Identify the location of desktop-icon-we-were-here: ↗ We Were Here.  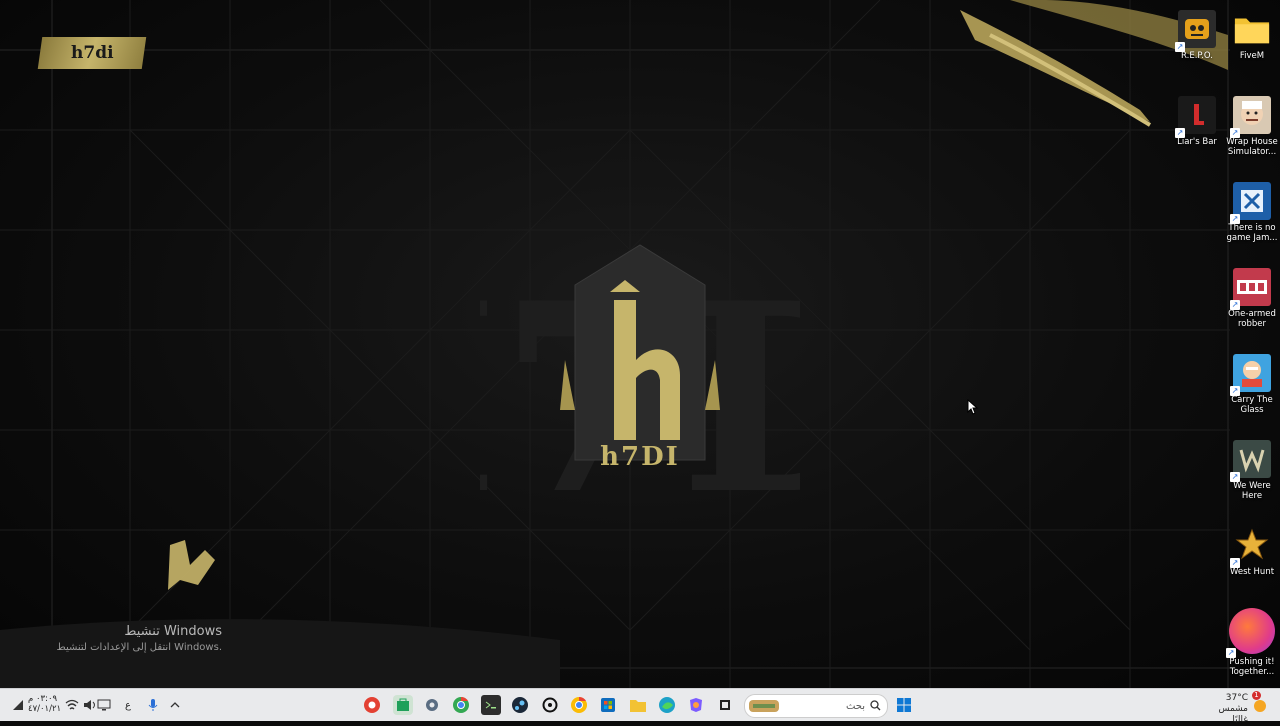
(1252, 470).